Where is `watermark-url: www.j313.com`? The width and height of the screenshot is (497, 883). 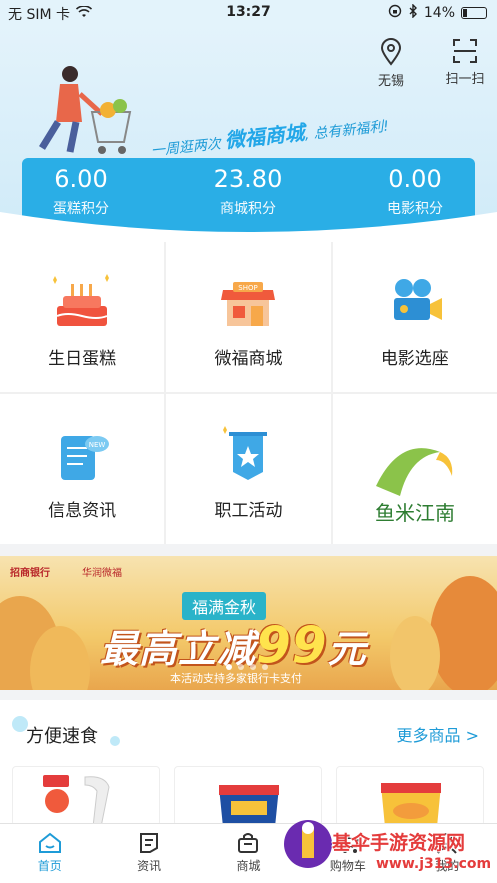 watermark-url: www.j313.com is located at coordinates (434, 864).